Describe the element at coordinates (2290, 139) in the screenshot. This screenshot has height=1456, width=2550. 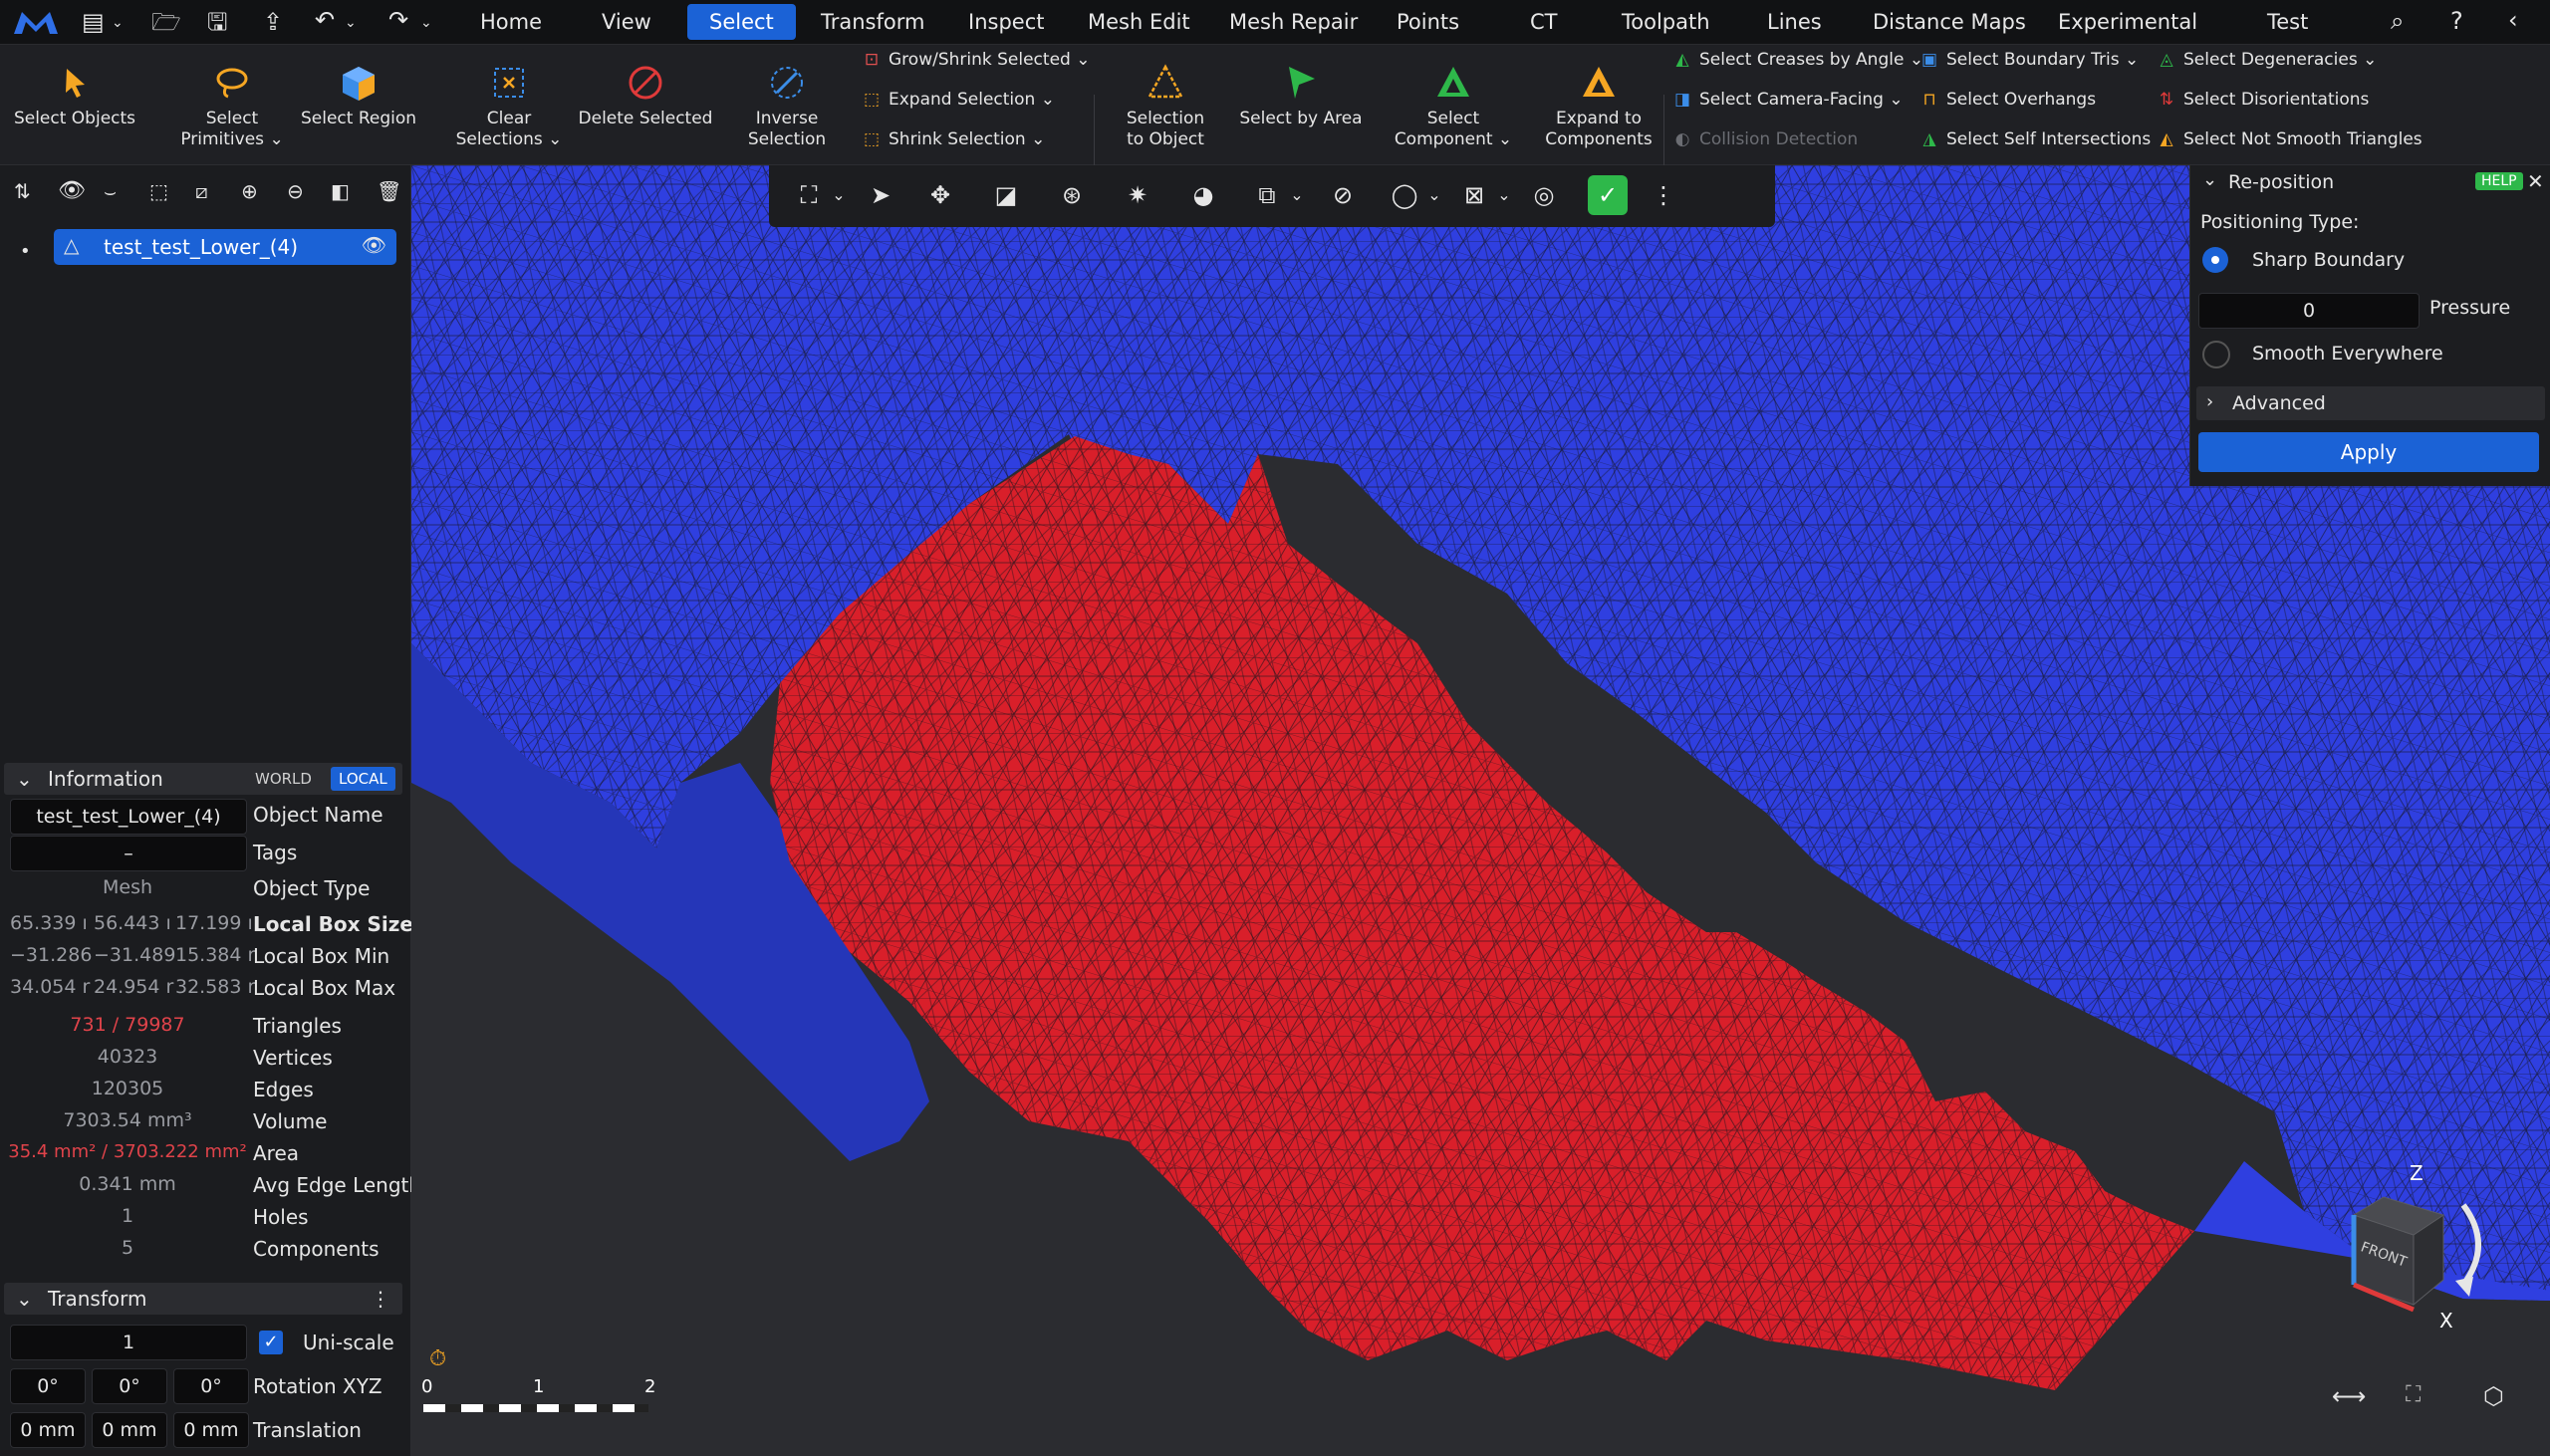
I see `select-not-smooth-button: ◭ Select Not Smooth Triangles` at that location.